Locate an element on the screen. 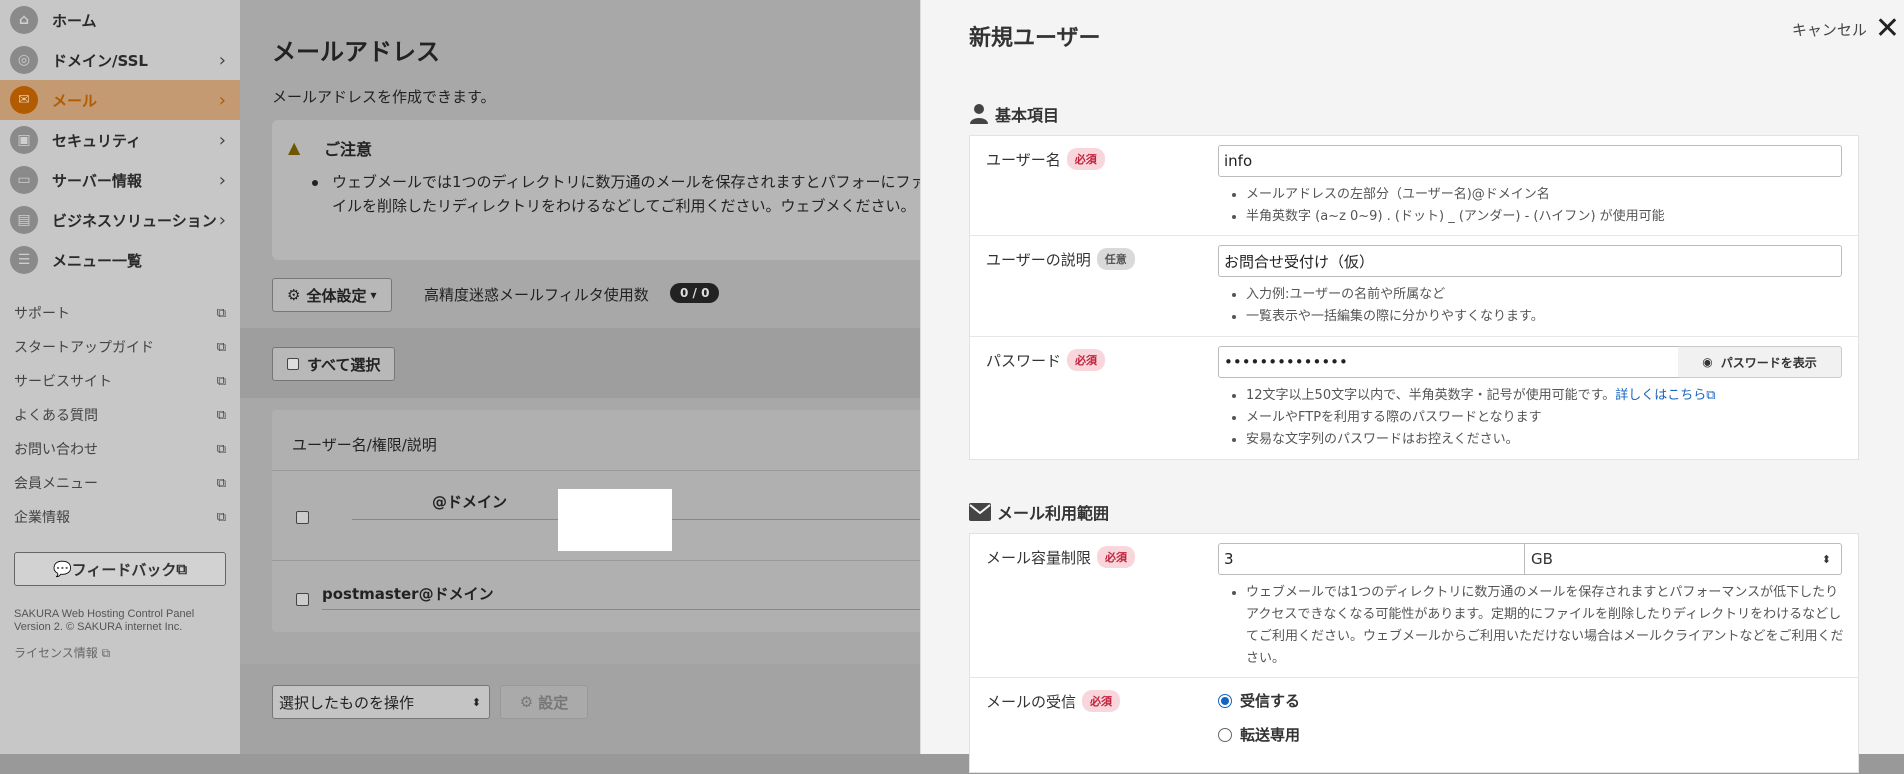  details-link: 詳しくはこちら is located at coordinates (1660, 395).